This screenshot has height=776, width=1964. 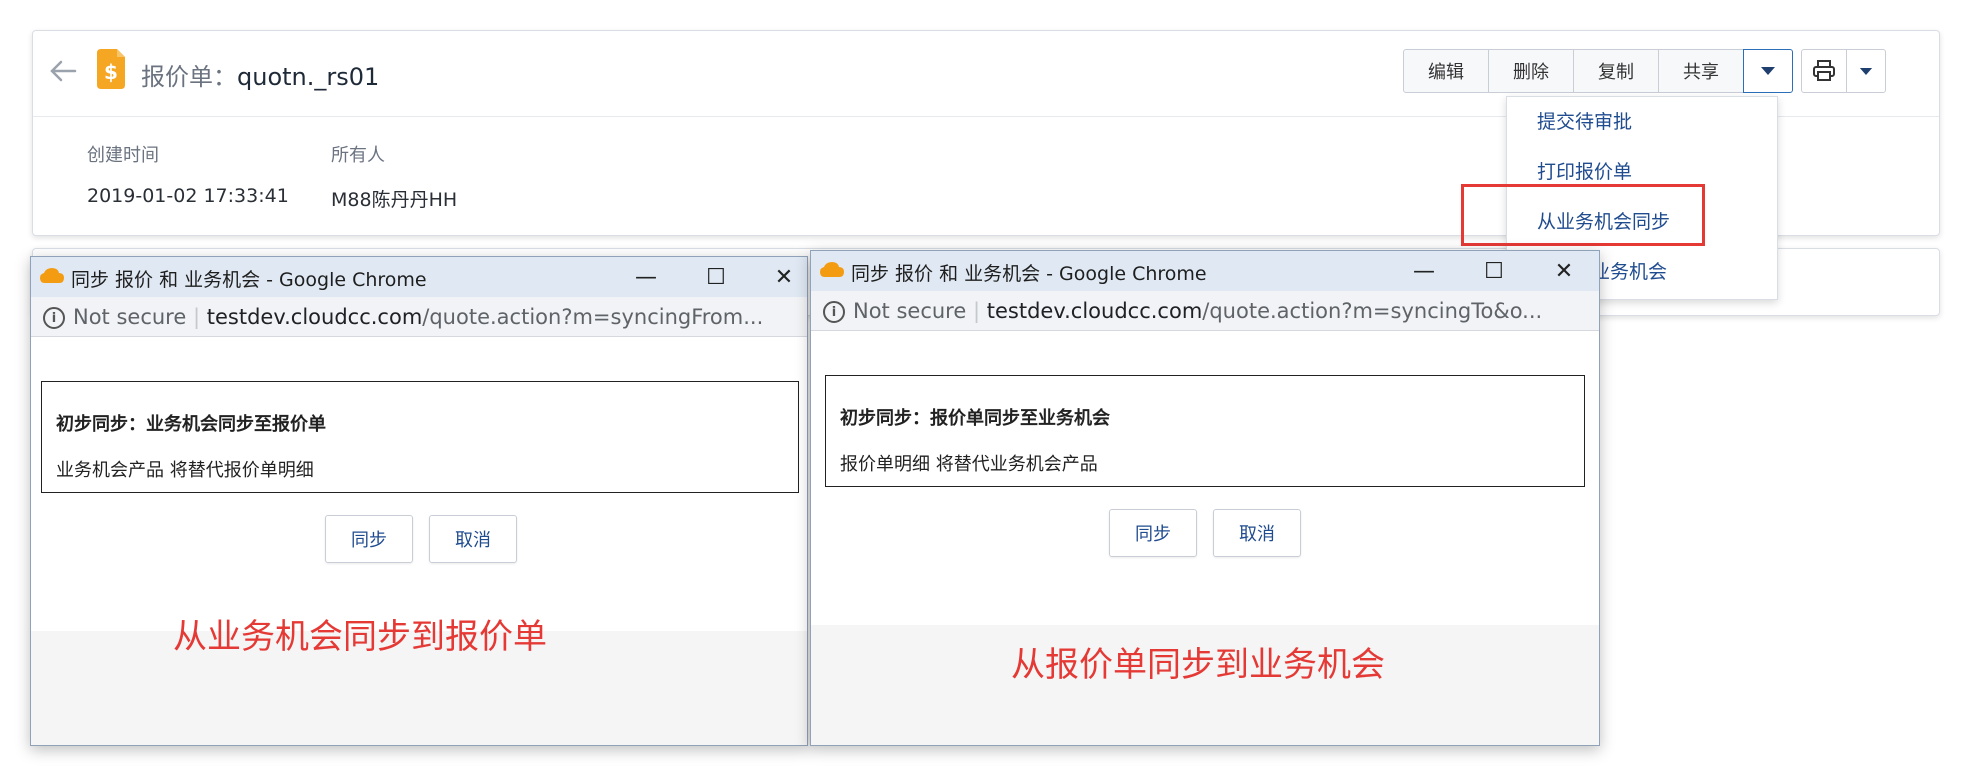 I want to click on print-button, so click(x=1824, y=71).